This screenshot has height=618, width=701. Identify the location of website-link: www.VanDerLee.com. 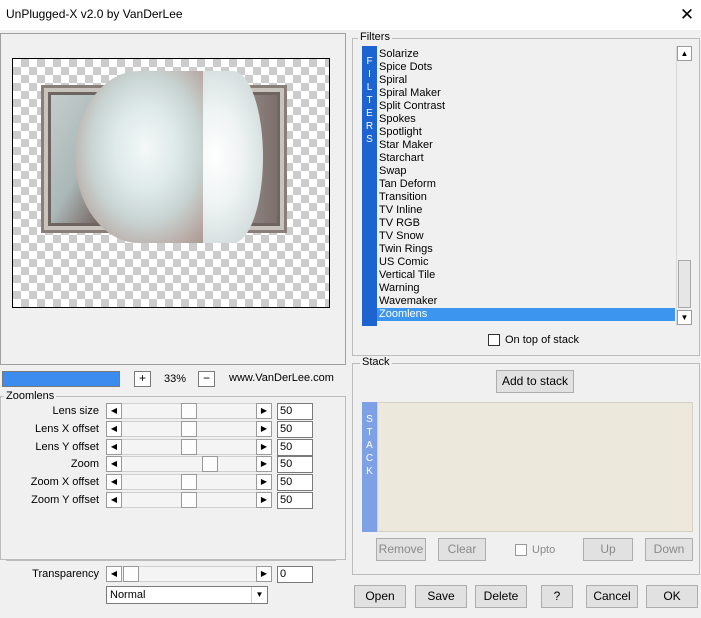
(281, 378).